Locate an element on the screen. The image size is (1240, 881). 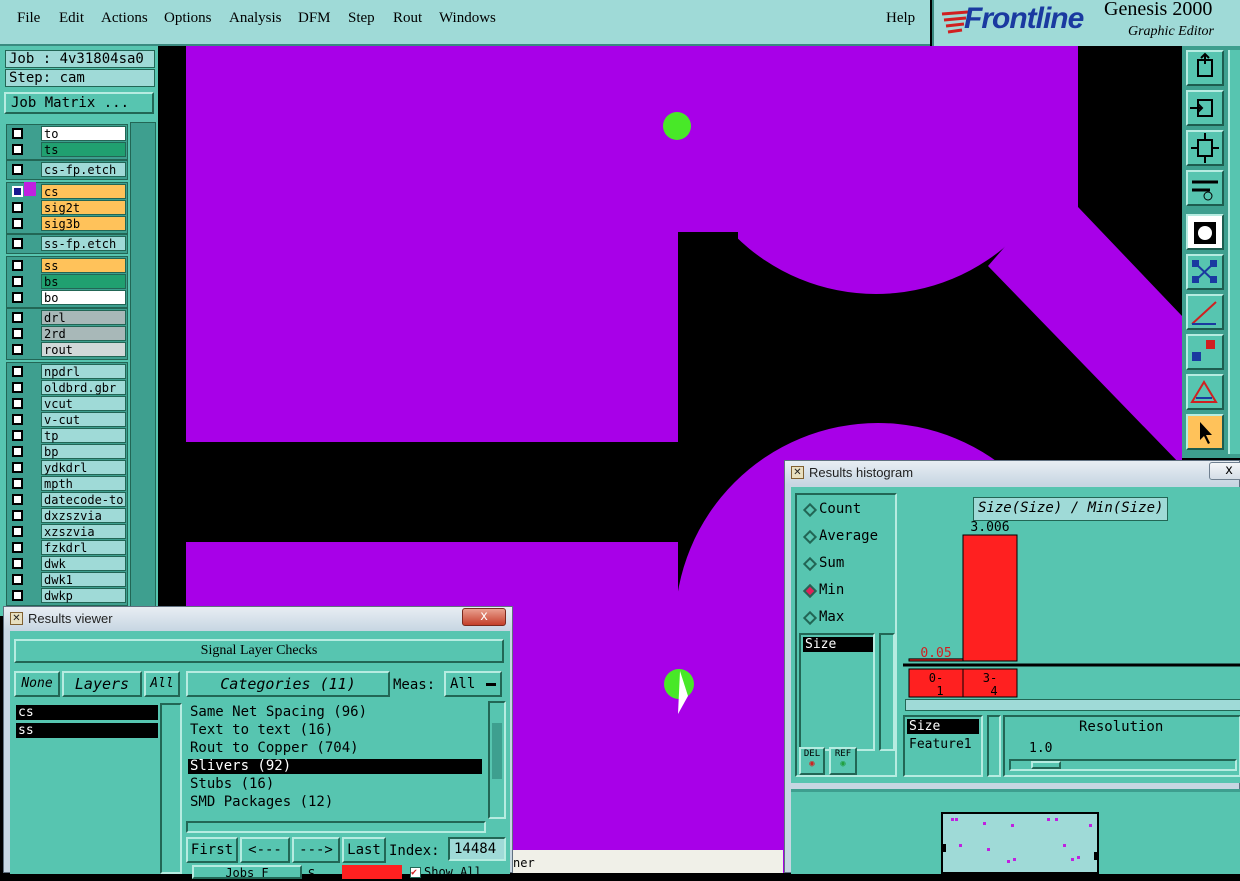
next-button: ---> is located at coordinates (316, 850).